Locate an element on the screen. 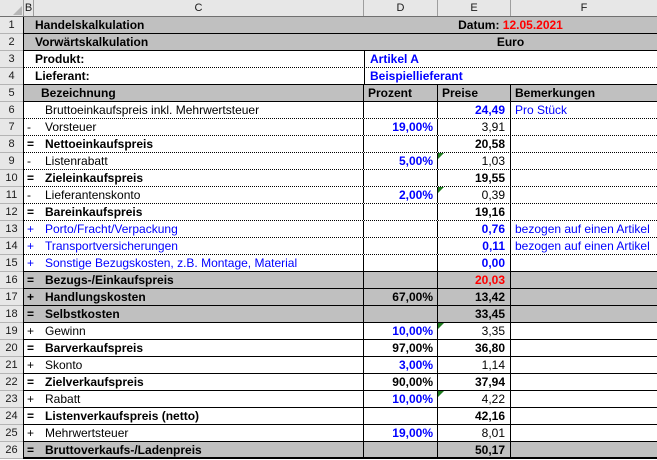 This screenshot has width=657, height=460. cell-C17: Handlungskosten is located at coordinates (199, 297).